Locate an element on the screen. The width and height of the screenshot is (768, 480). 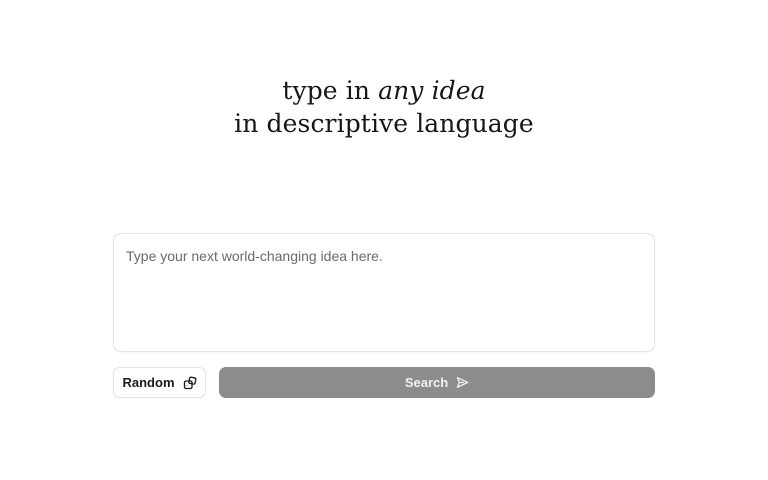
dice-icon is located at coordinates (190, 383).